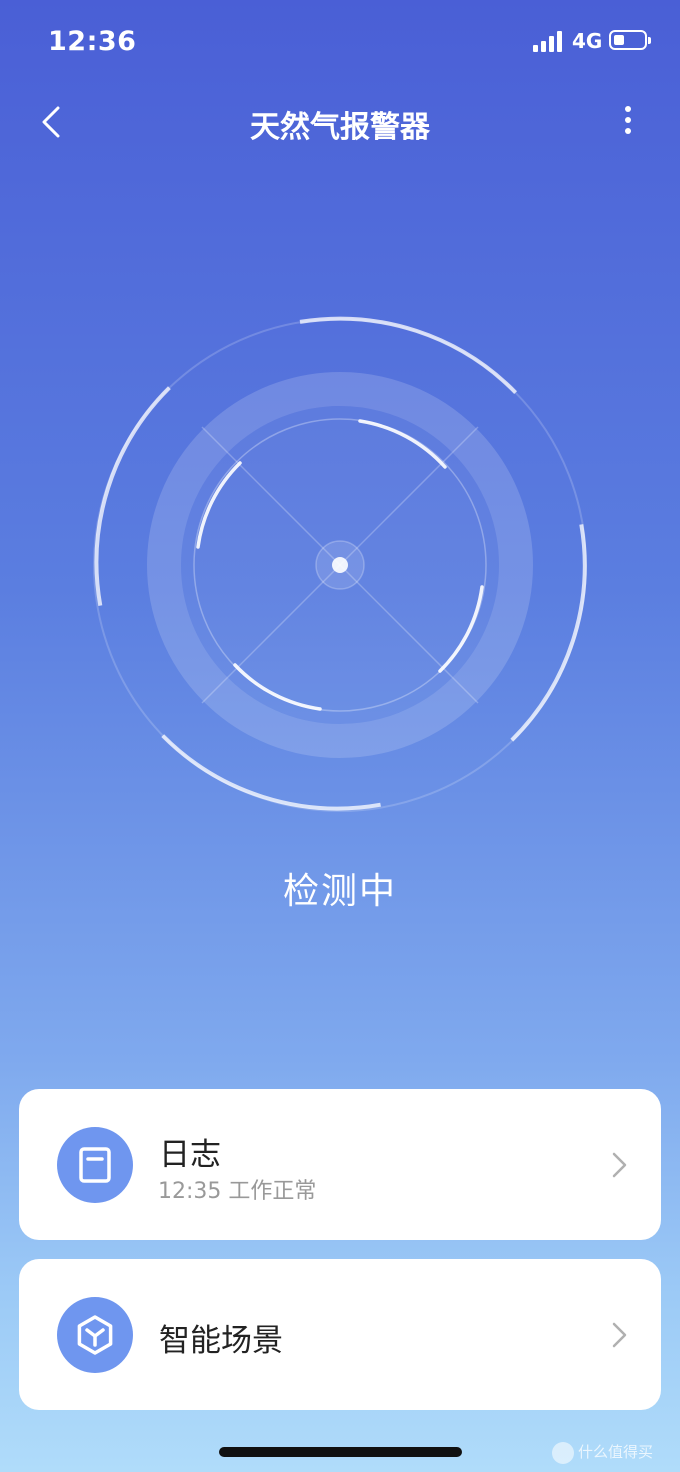 The width and height of the screenshot is (680, 1472). I want to click on more-options-button, so click(628, 122).